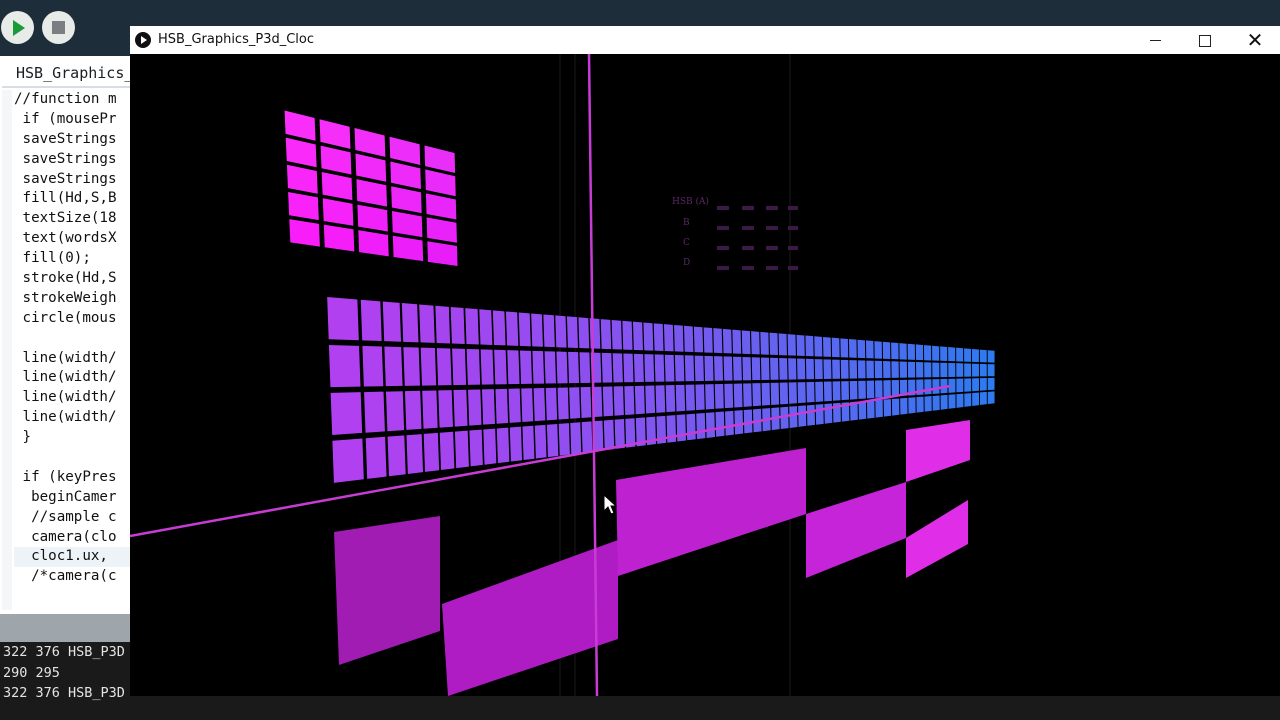 The image size is (1280, 720). I want to click on code-line: textSize(18, so click(79, 219).